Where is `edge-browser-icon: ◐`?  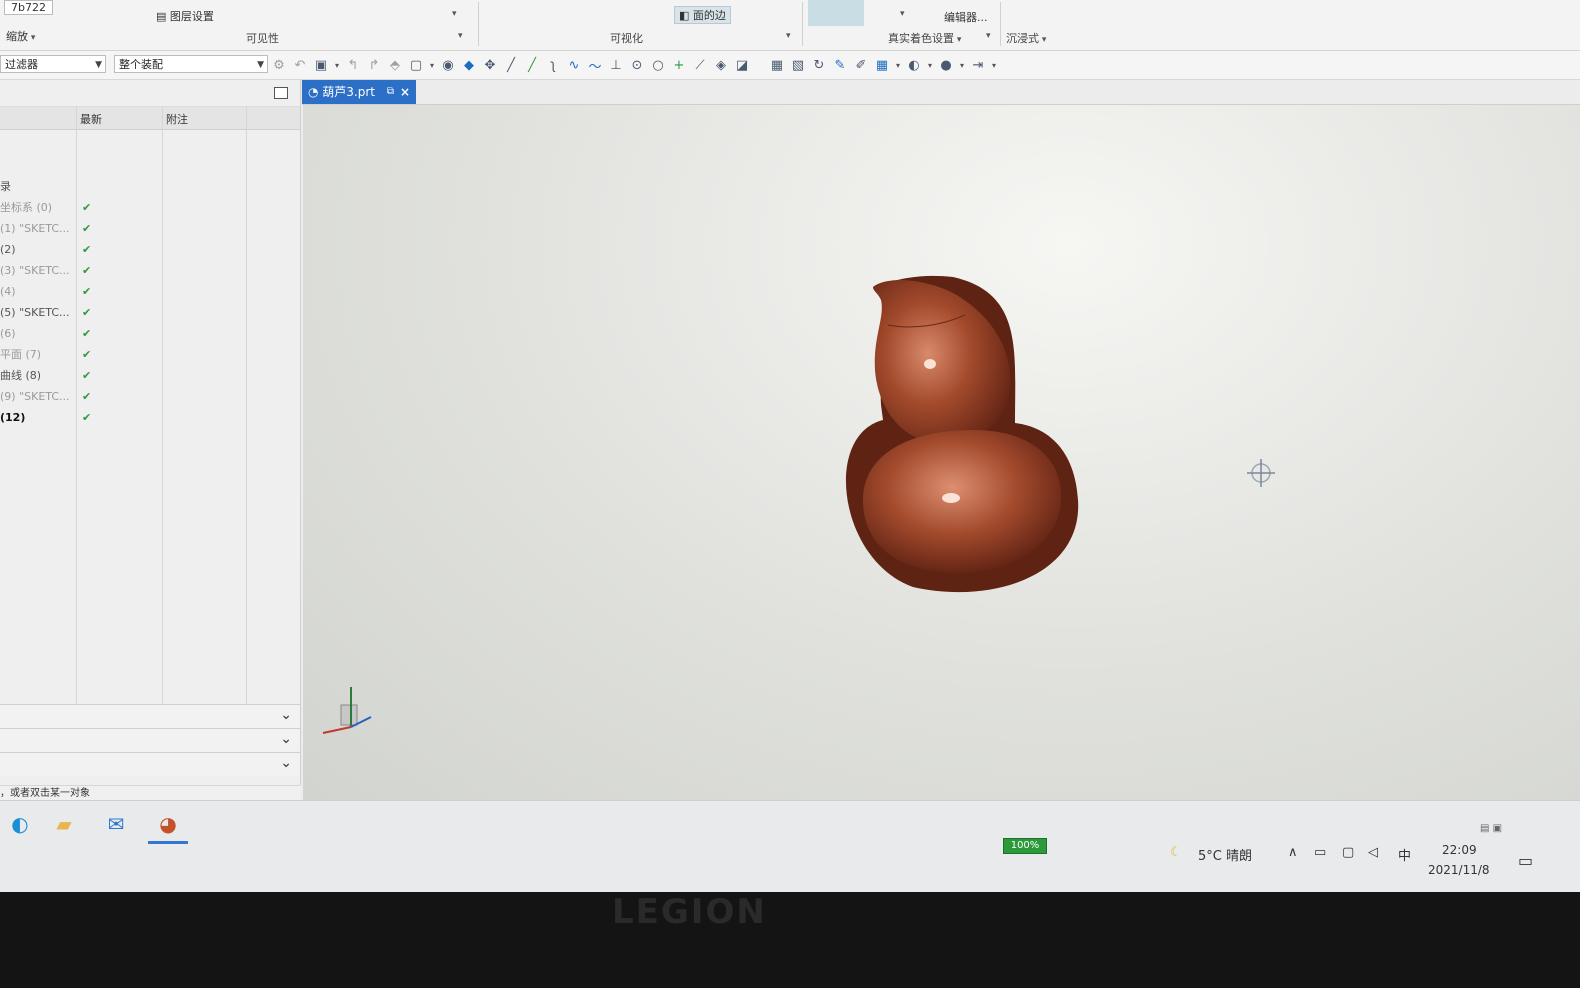 edge-browser-icon: ◐ is located at coordinates (20, 824).